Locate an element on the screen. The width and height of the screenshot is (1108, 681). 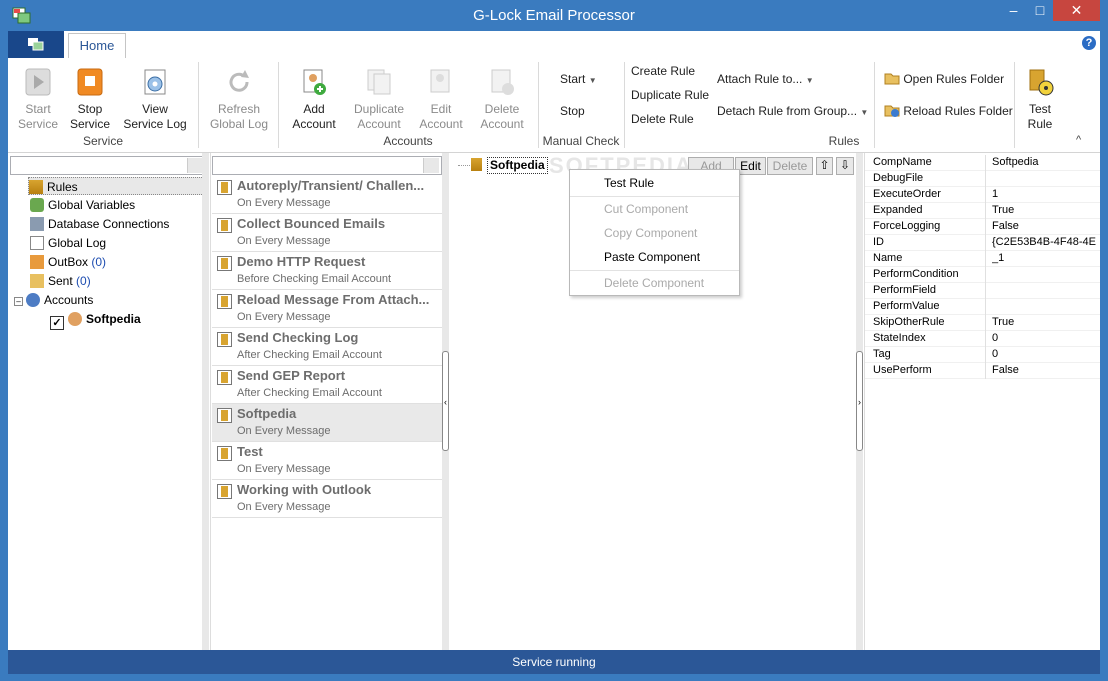
paste-component-menu-item: Paste Component is located at coordinates (652, 257).